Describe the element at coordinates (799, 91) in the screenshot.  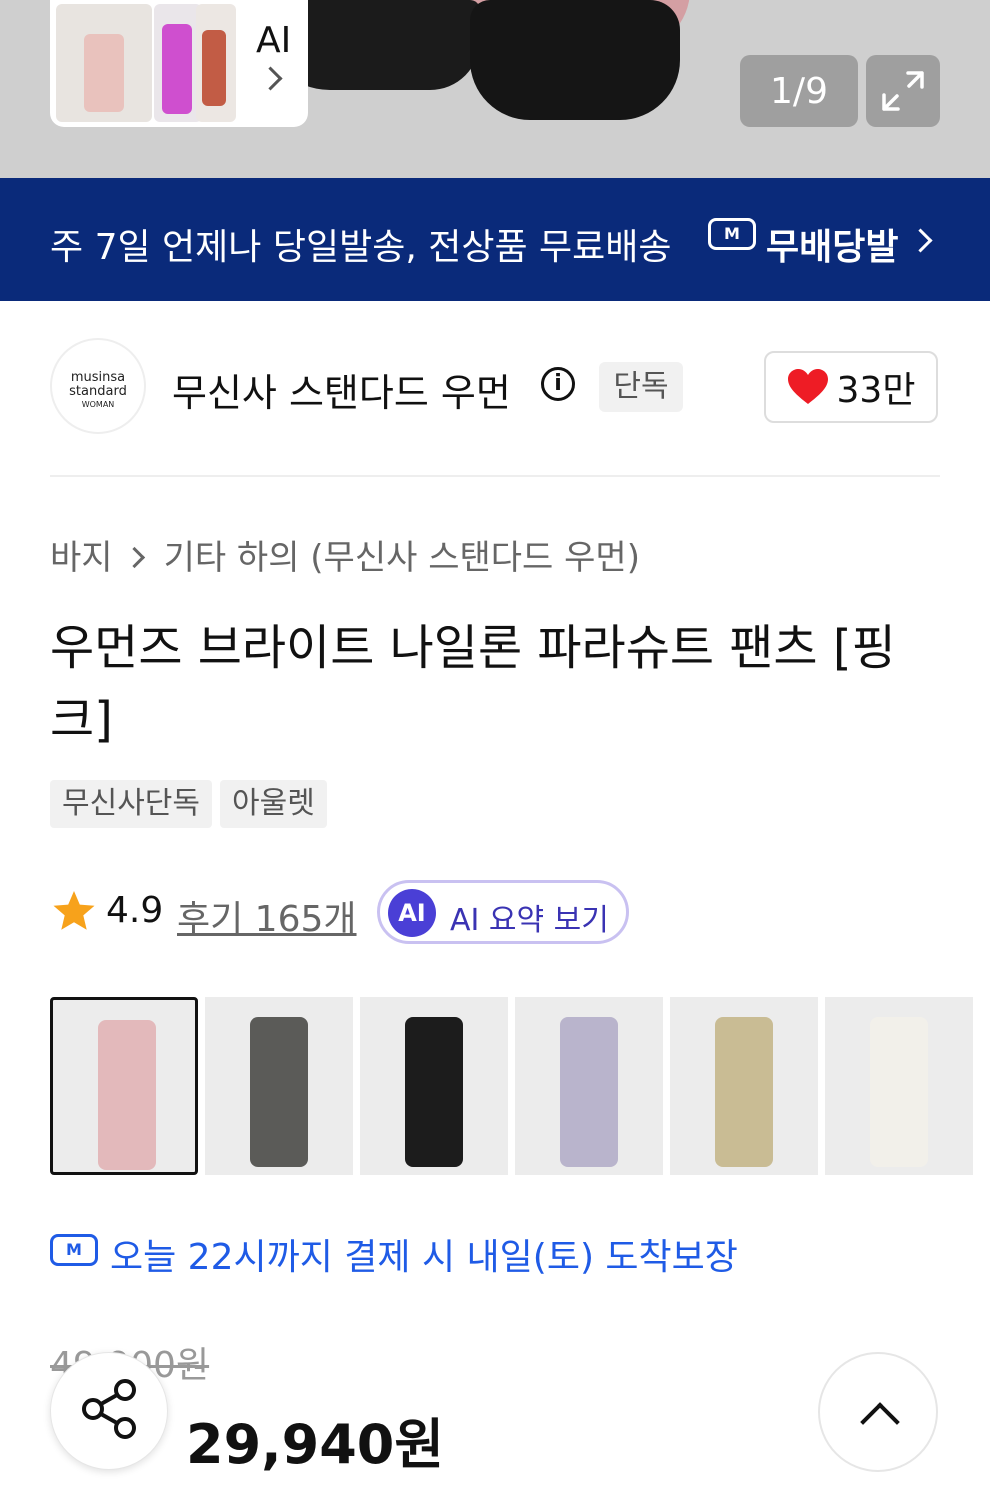
I see `image-counter: 1/9` at that location.